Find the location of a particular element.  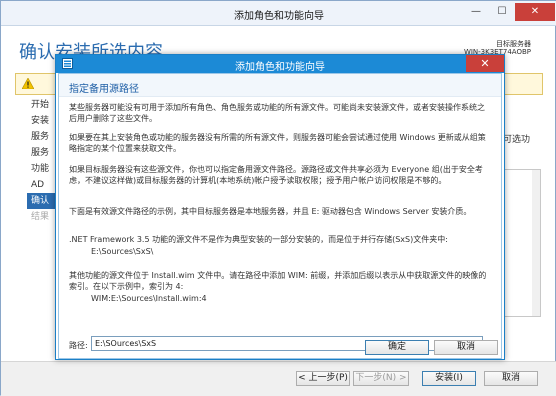

ok-button: 确定 is located at coordinates (397, 347).